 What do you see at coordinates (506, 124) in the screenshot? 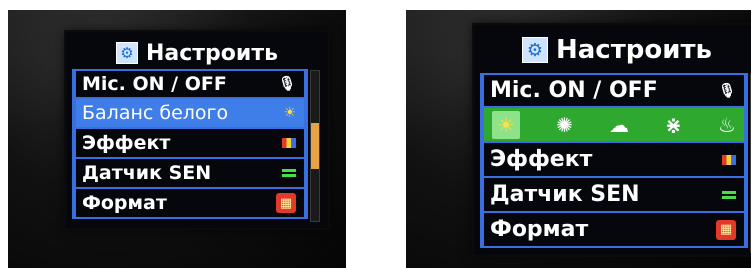
I see `auto-wb-icon: ☀` at bounding box center [506, 124].